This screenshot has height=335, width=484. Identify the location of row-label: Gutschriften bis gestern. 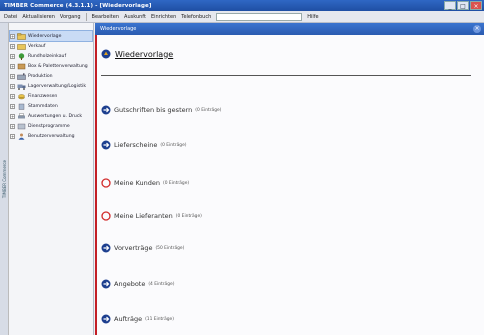
(153, 110).